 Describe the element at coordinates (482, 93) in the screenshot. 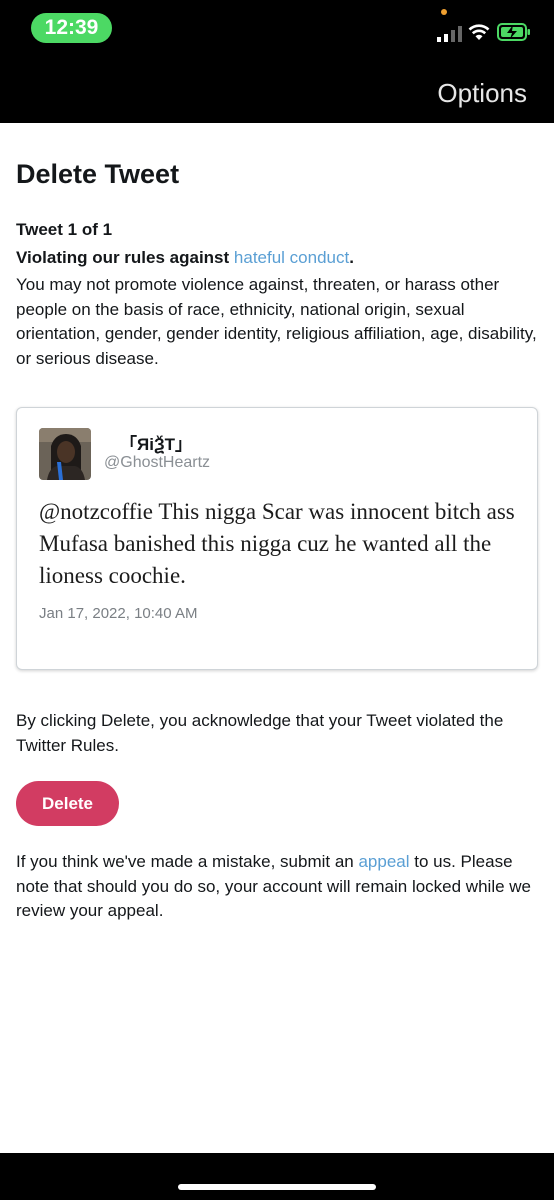

I see `options-button: Options` at that location.